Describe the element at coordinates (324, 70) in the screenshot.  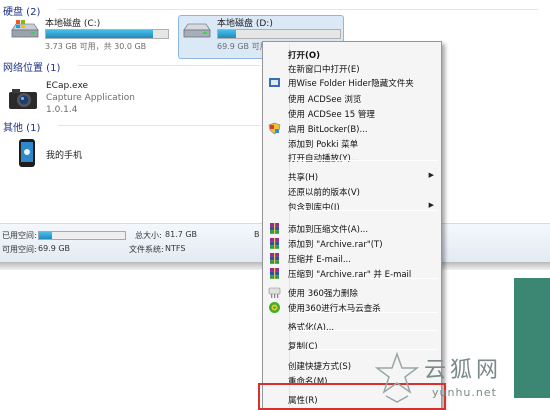
I see `menu-item-label: 在新窗口中打开(E)` at that location.